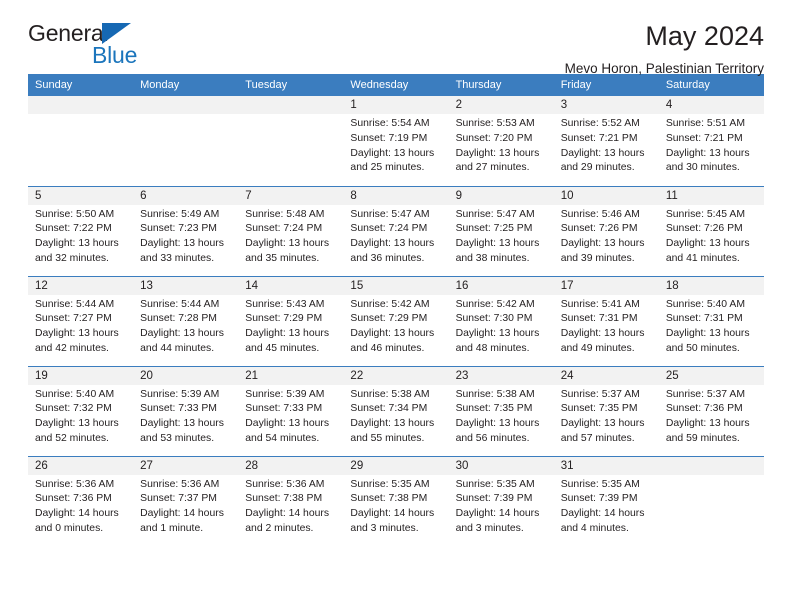 The height and width of the screenshot is (612, 792). Describe the element at coordinates (497, 431) in the screenshot. I see `daylight-text: Daylight: 13 hours and 56 minutes.` at that location.